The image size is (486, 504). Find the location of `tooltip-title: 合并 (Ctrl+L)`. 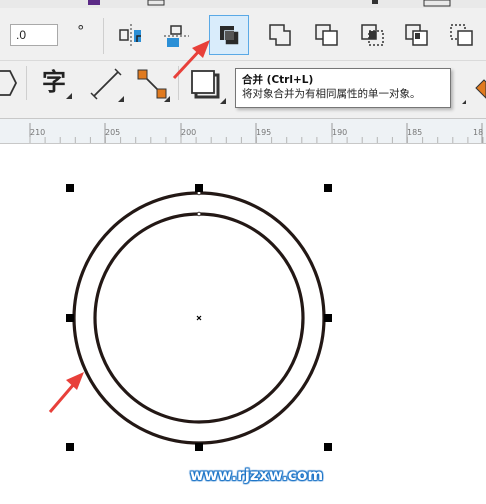

tooltip-title: 合并 (Ctrl+L) is located at coordinates (278, 80).